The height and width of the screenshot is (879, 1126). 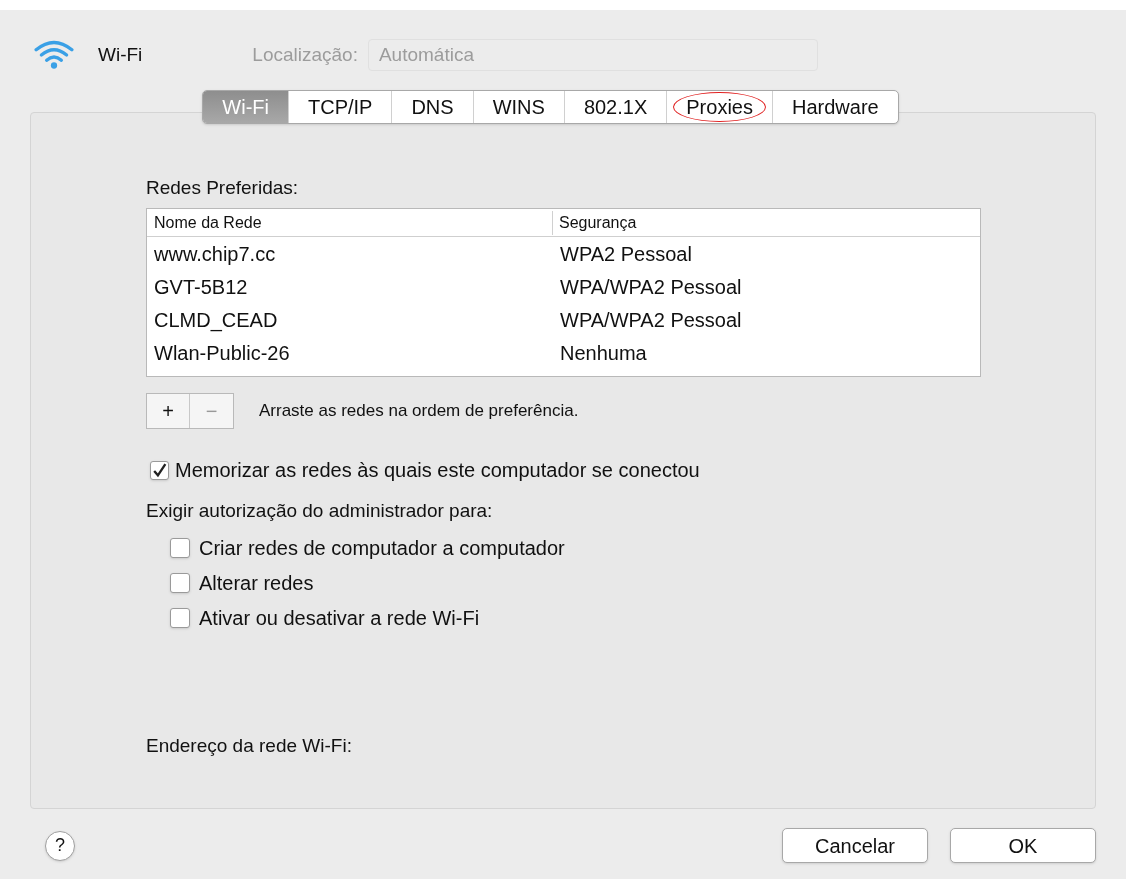 I want to click on dialog-button: OK, so click(x=1023, y=845).